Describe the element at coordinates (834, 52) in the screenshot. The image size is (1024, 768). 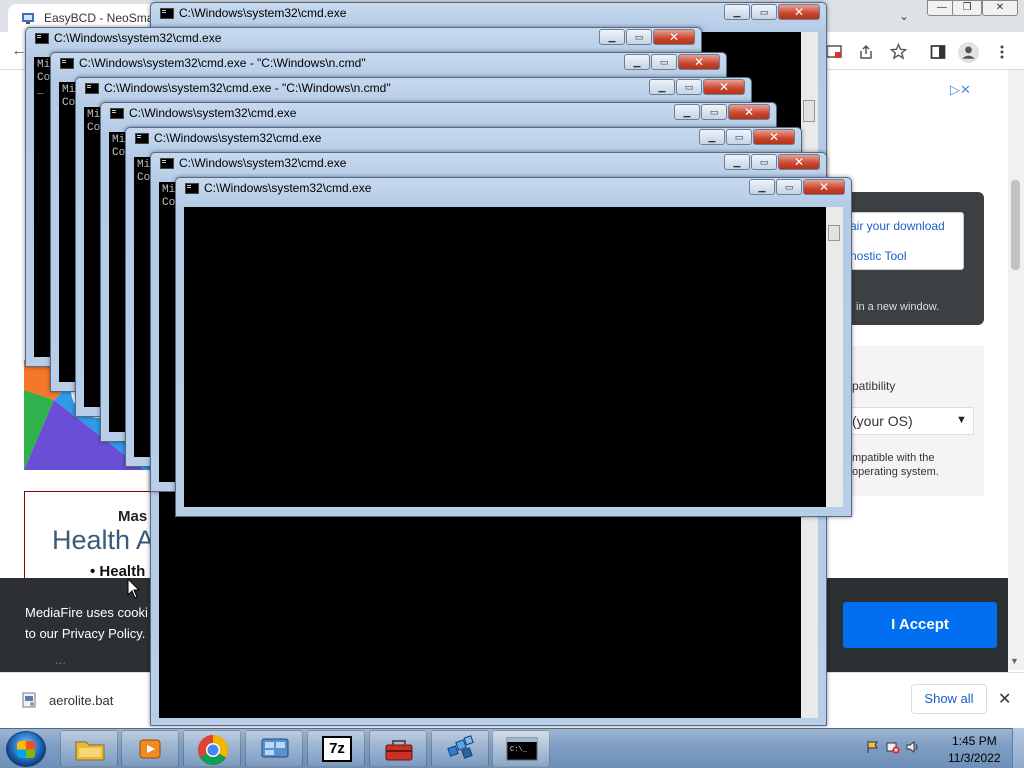
I see `install-icon` at that location.